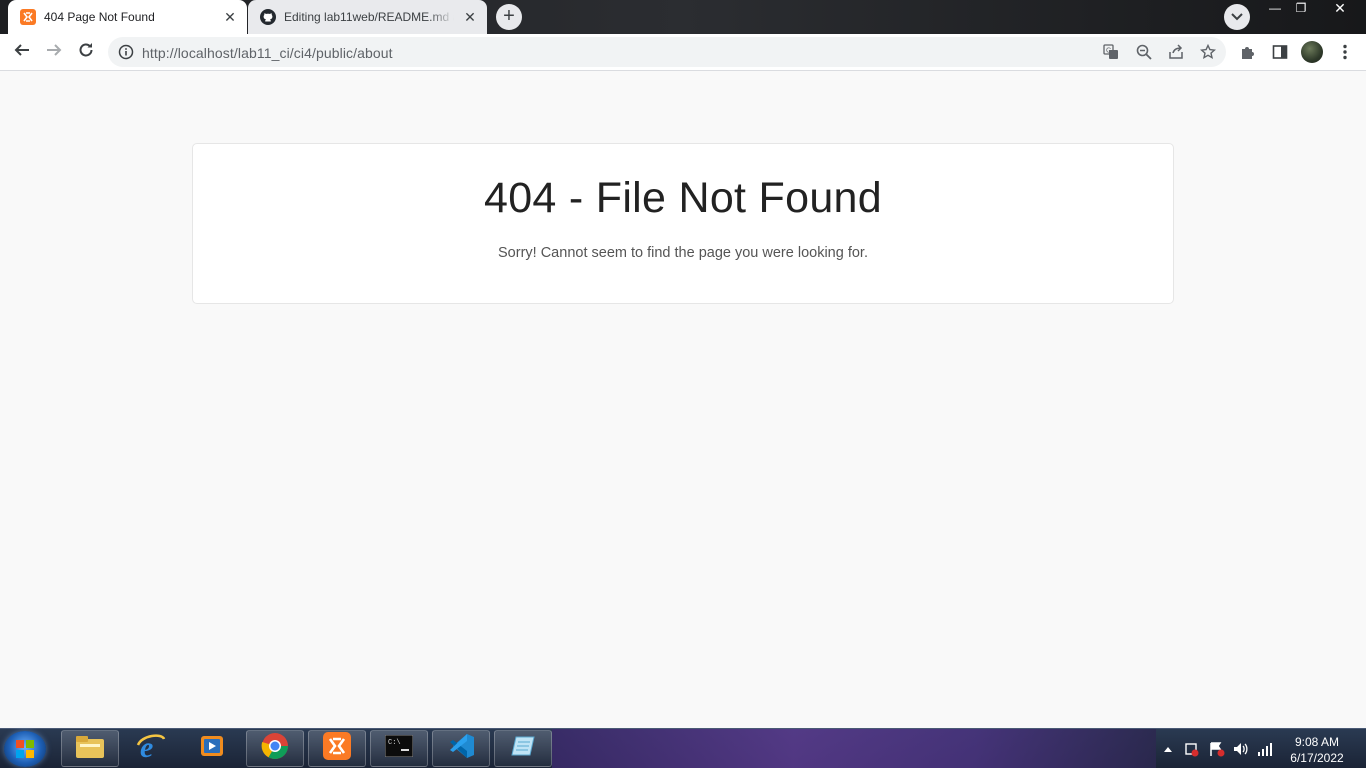 The height and width of the screenshot is (768, 1366). What do you see at coordinates (854, 748) in the screenshot?
I see `taskbar-background-band` at bounding box center [854, 748].